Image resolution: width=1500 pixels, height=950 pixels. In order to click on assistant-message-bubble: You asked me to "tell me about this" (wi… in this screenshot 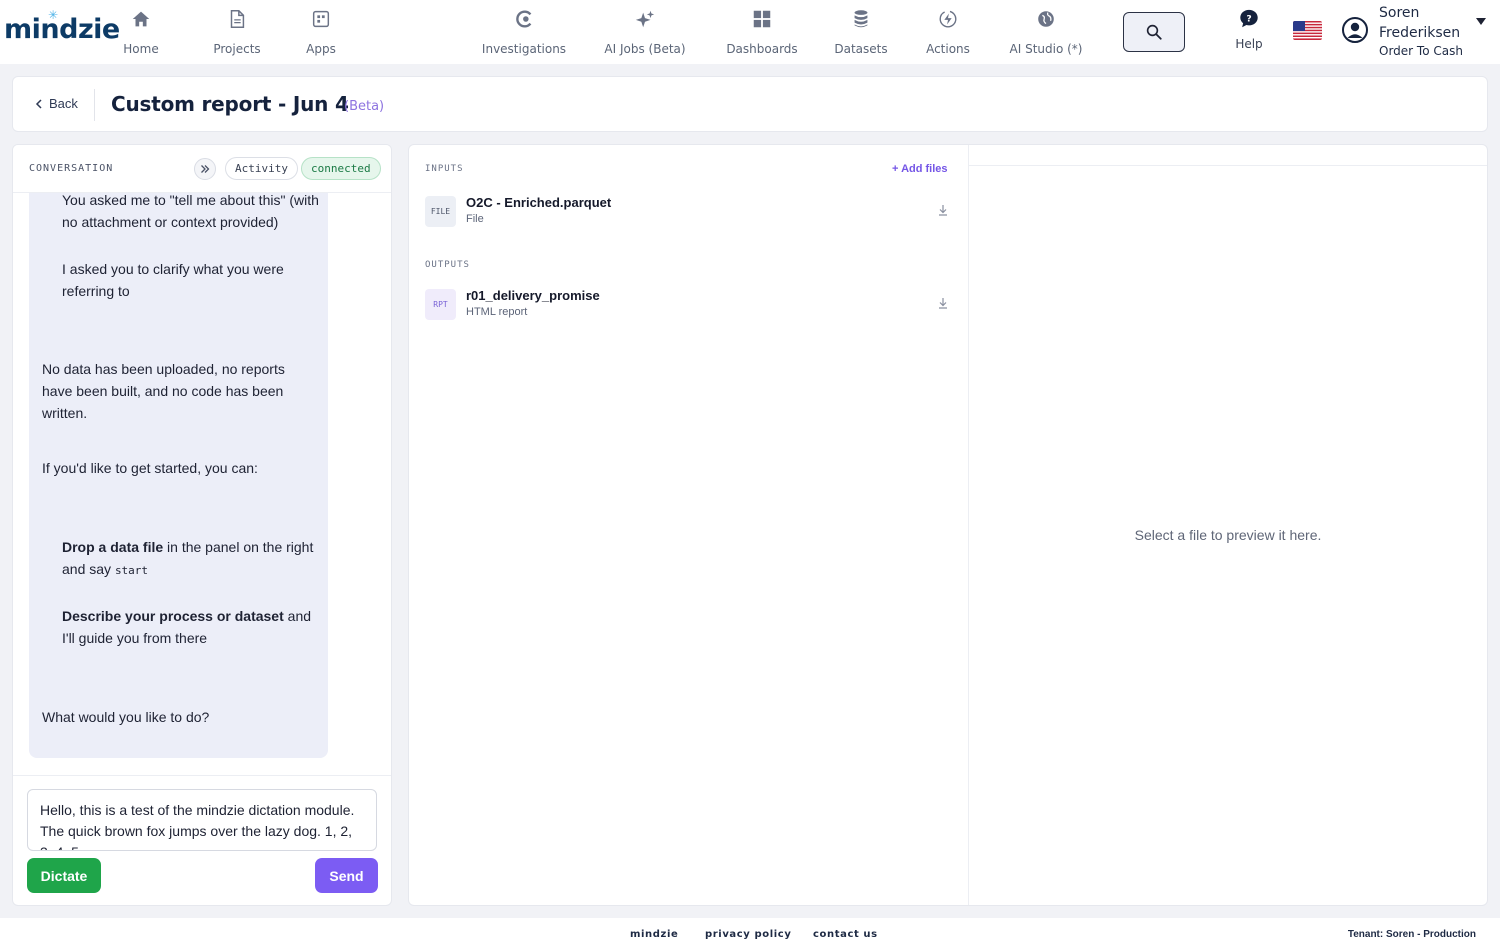, I will do `click(178, 471)`.